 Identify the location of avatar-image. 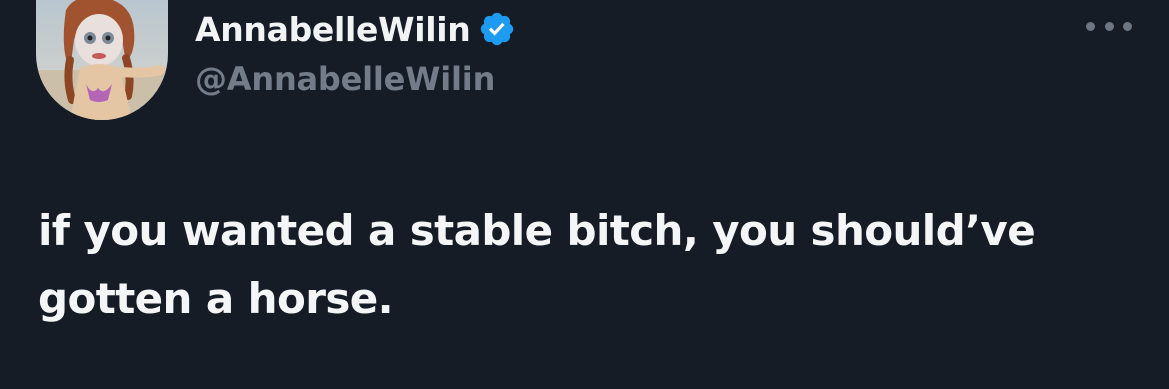
(102, 60).